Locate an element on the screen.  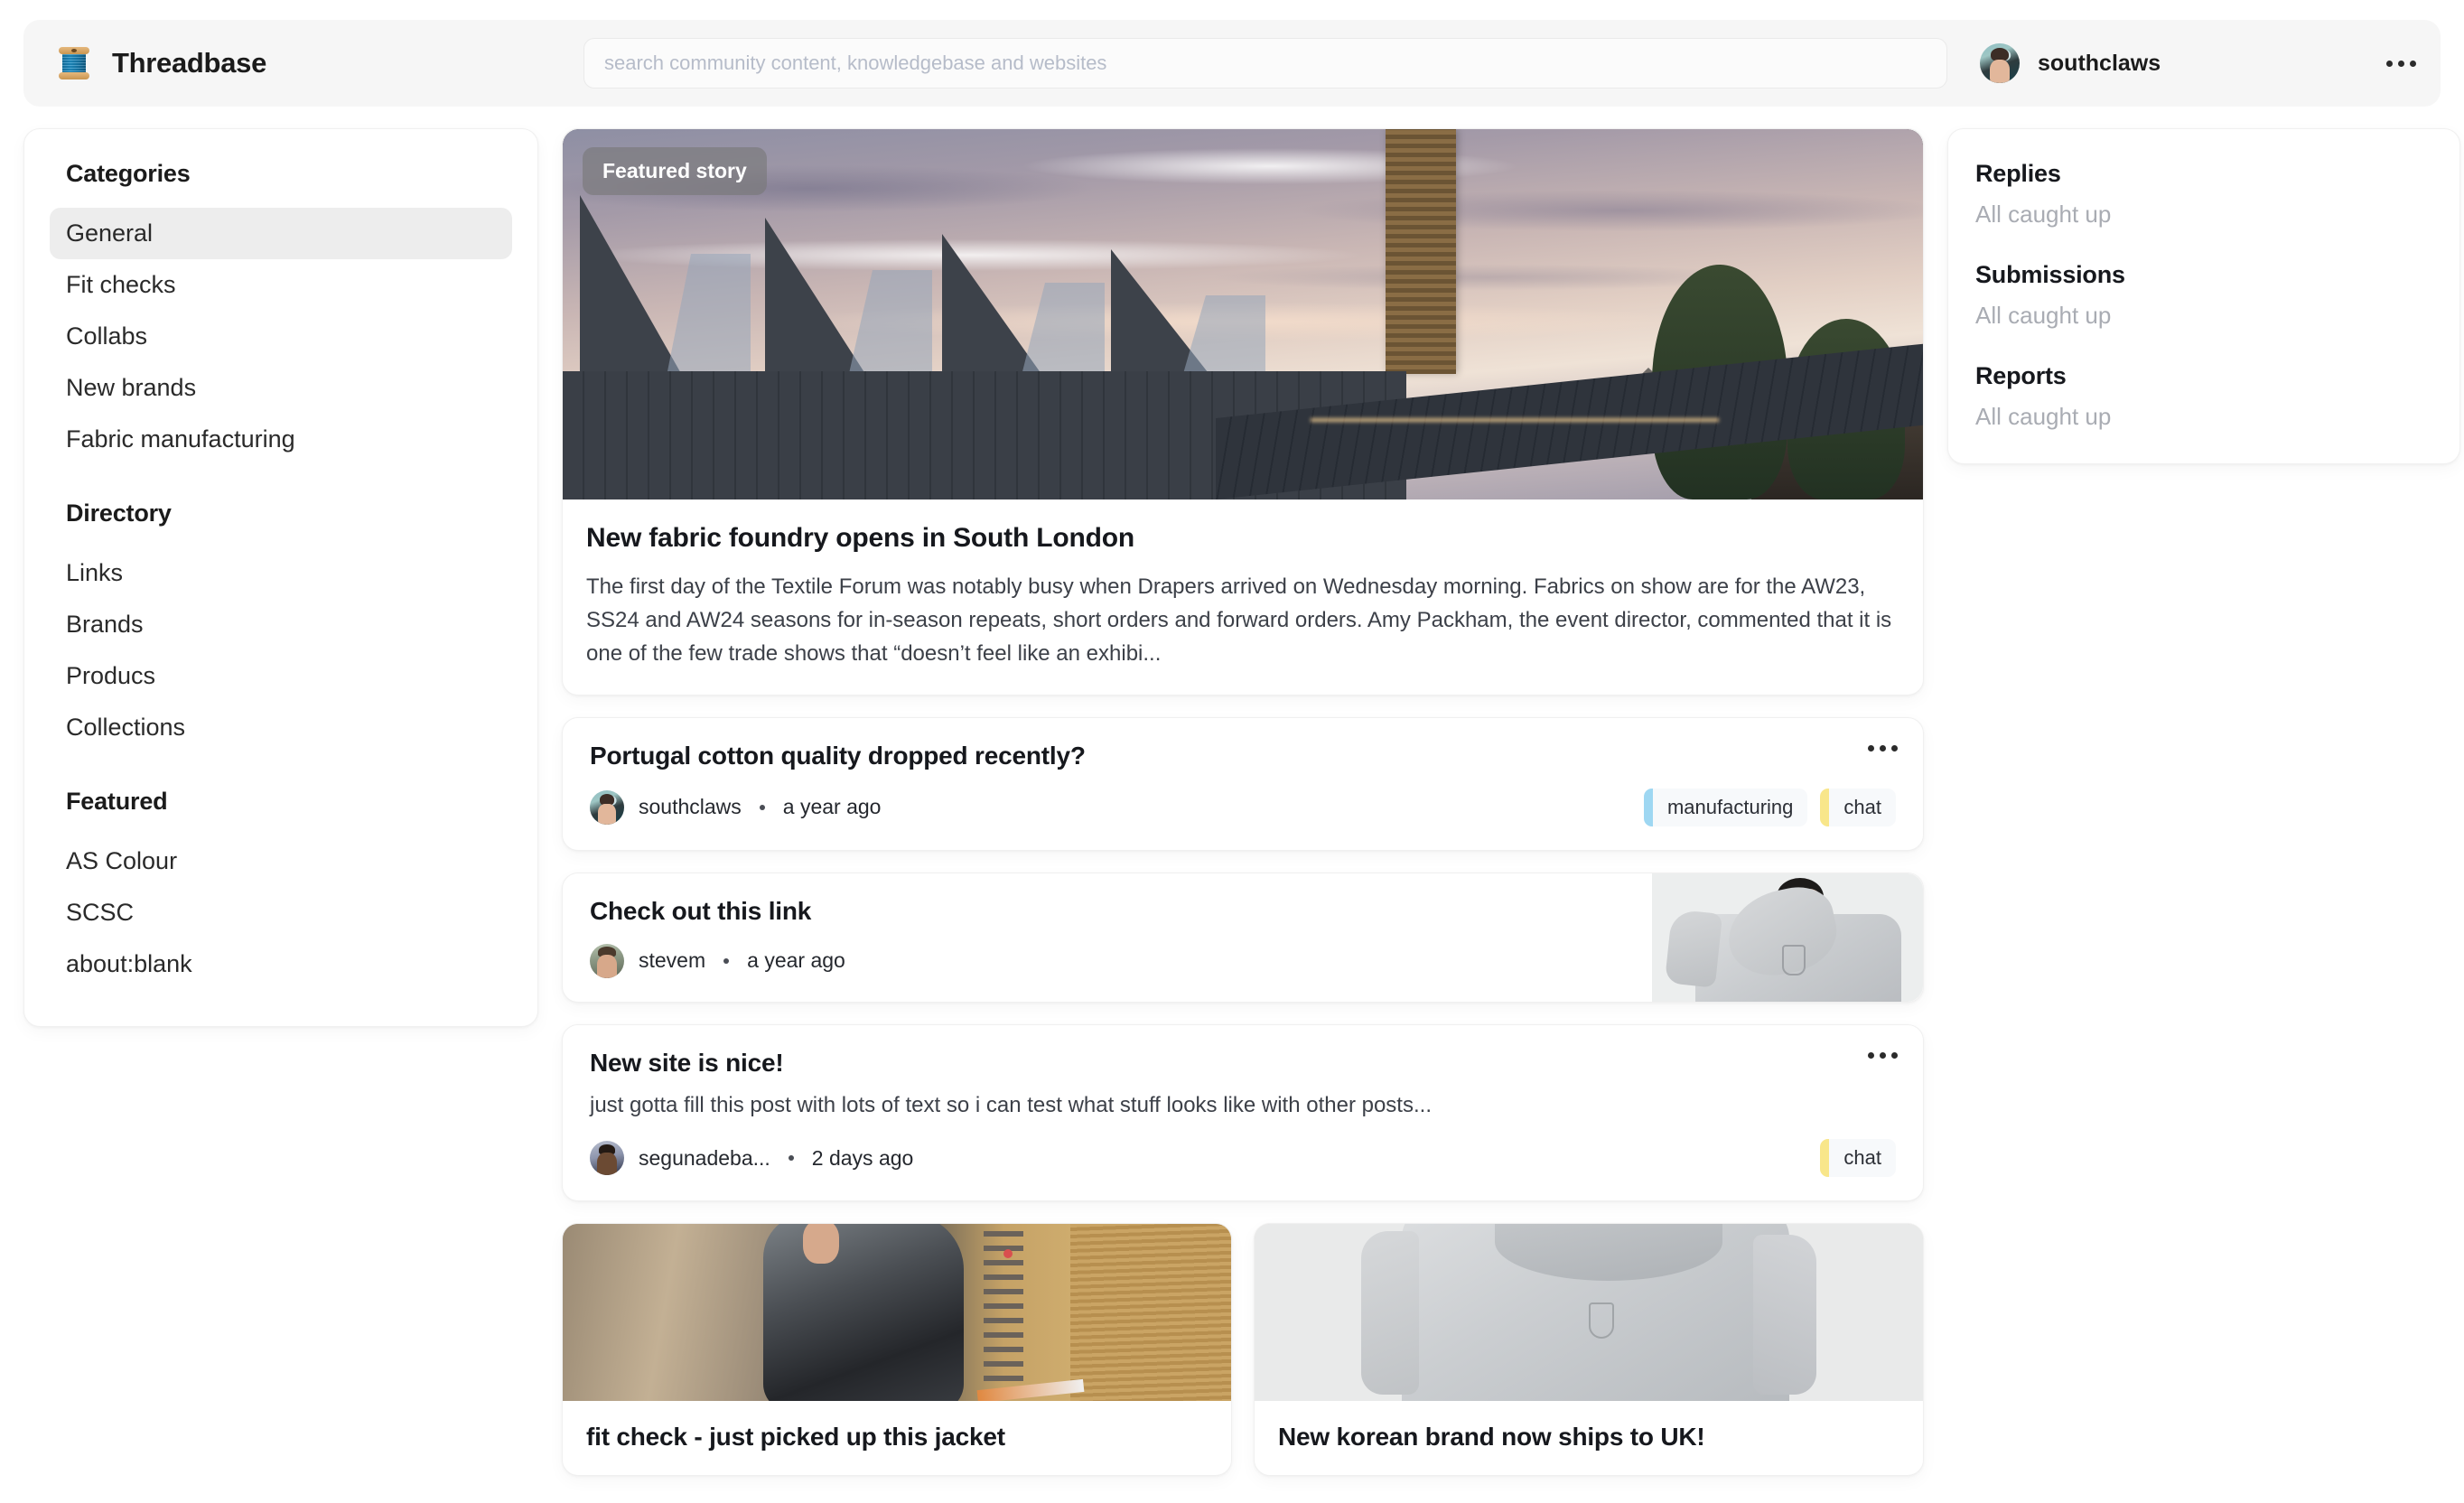
sidebar-item-collabs: Collabs is located at coordinates (281, 336).